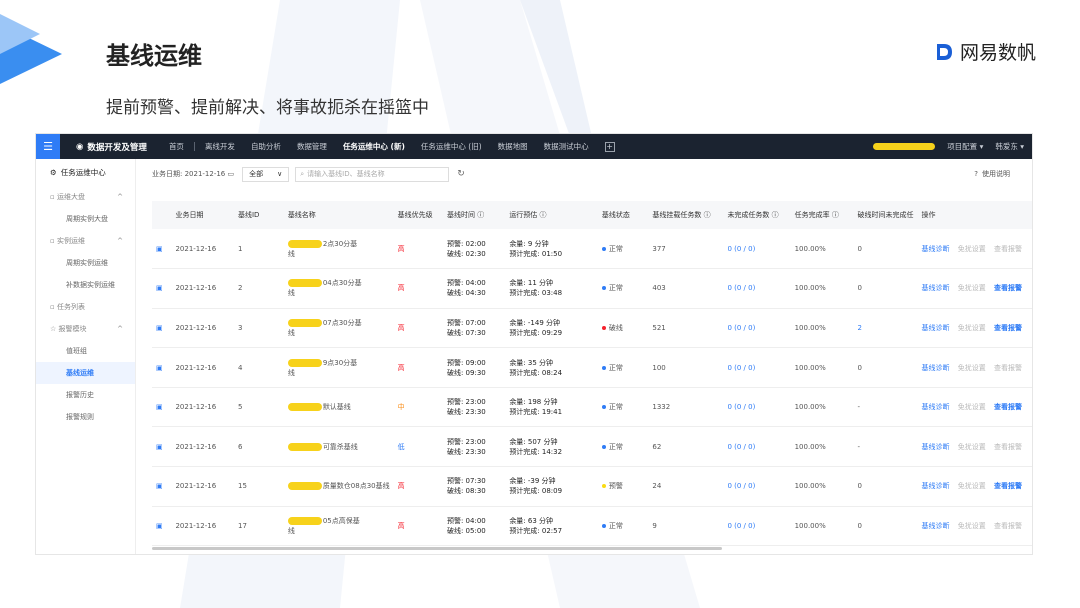 The height and width of the screenshot is (608, 1080). Describe the element at coordinates (48, 146) in the screenshot. I see `menu-icon: ☰` at that location.